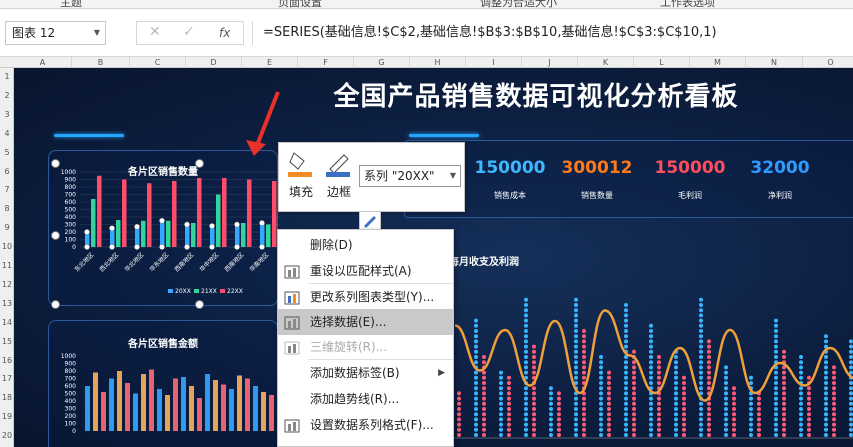 The height and width of the screenshot is (447, 853). Describe the element at coordinates (7, 228) in the screenshot. I see `row-header-cell: 9` at that location.